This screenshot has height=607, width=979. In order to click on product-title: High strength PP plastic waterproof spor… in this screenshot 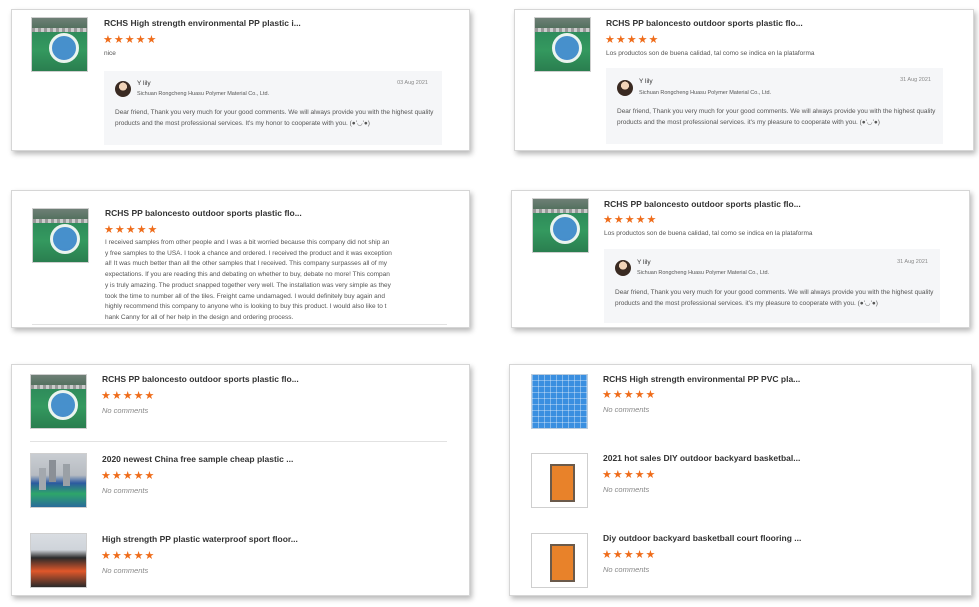, I will do `click(200, 539)`.